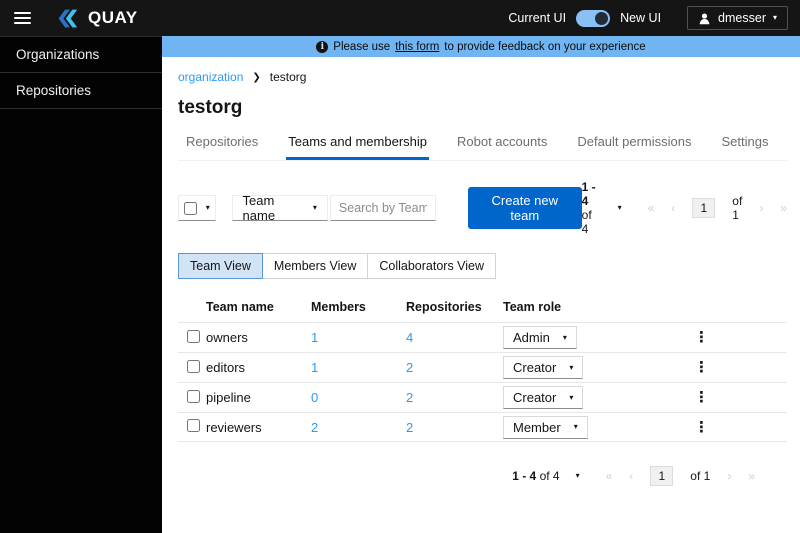 This screenshot has height=533, width=800. What do you see at coordinates (288, 77) in the screenshot?
I see `breadcrumb-current: testorg` at bounding box center [288, 77].